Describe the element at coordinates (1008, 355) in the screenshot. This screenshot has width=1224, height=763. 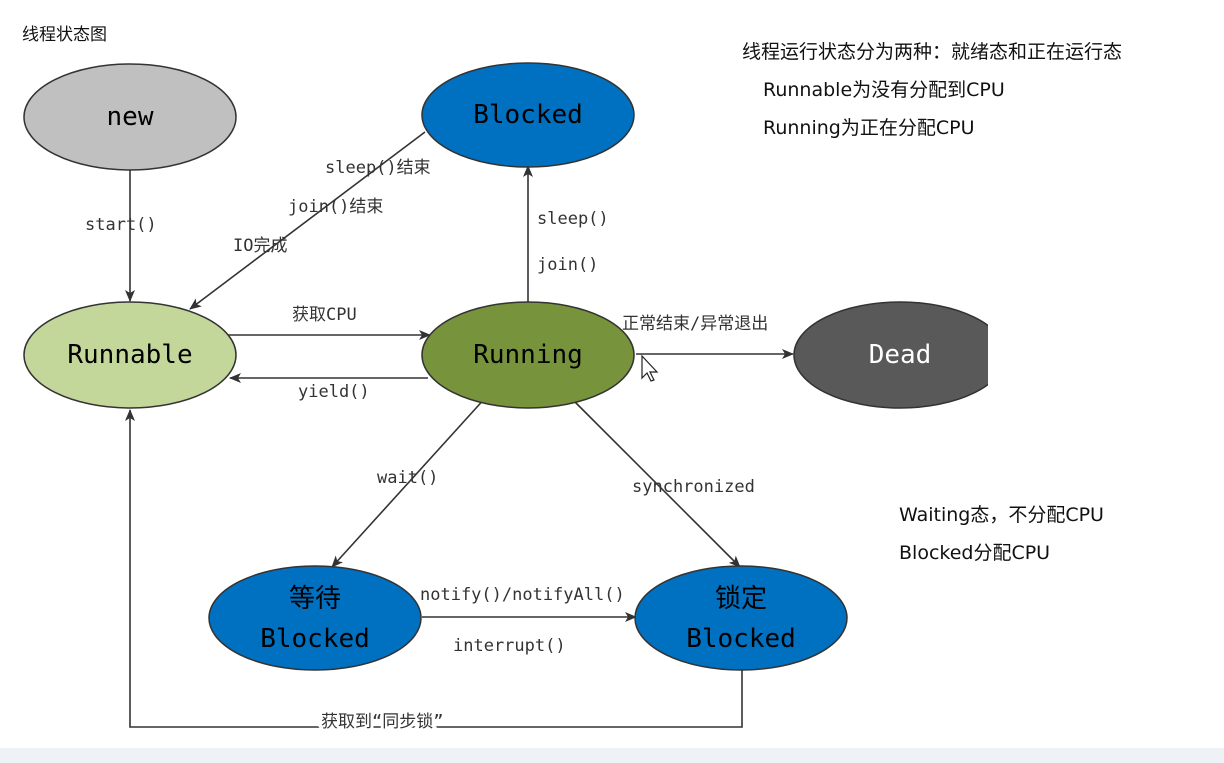
I see `clip-mask` at that location.